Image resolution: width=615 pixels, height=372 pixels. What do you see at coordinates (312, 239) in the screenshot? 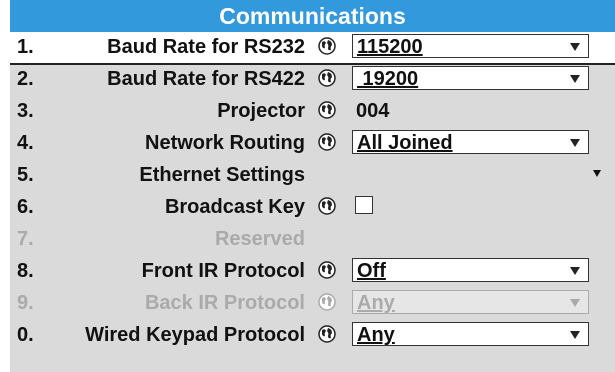
I see `menu-row-reserved: 7. Reserved` at bounding box center [312, 239].